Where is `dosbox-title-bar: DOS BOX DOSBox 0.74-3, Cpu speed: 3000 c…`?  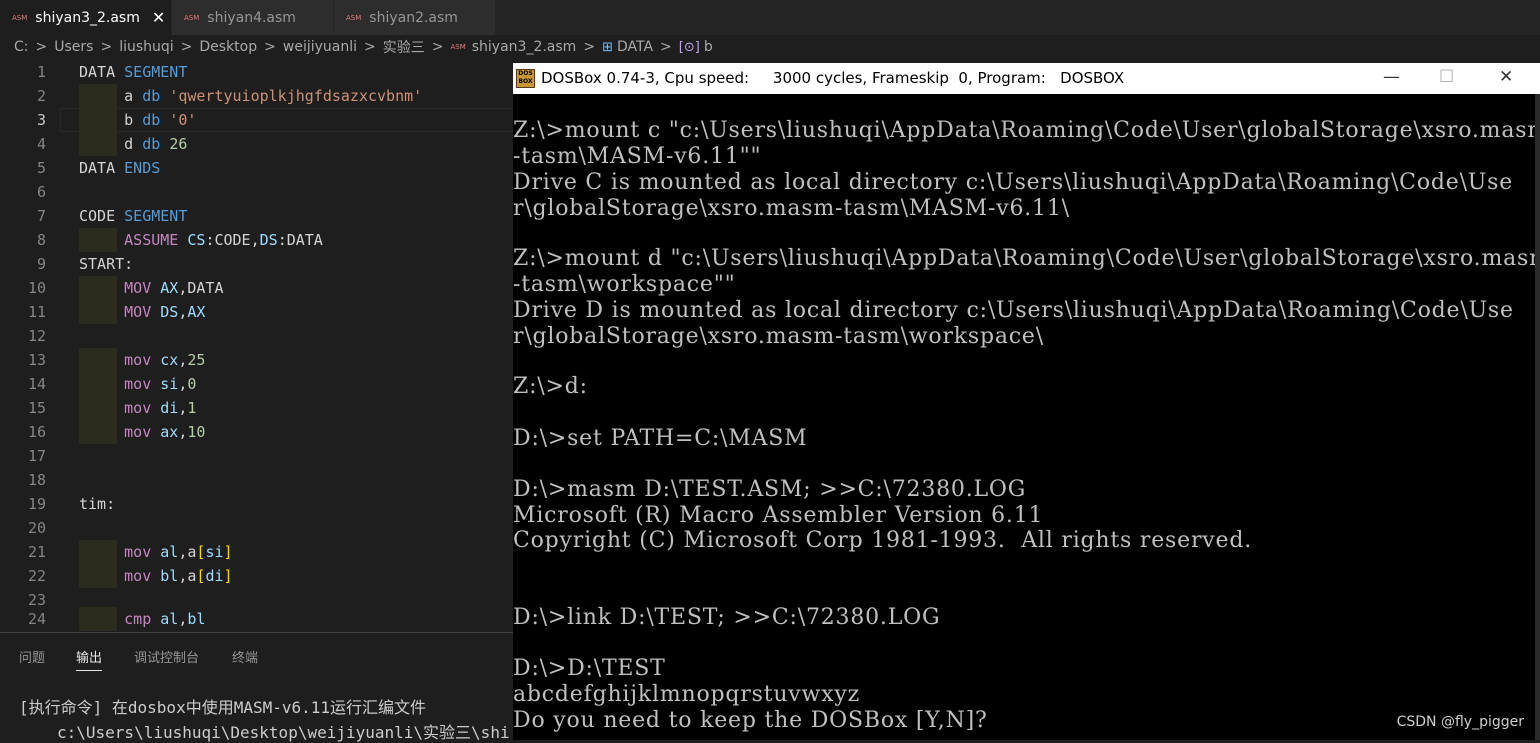 dosbox-title-bar: DOS BOX DOSBox 0.74-3, Cpu speed: 3000 c… is located at coordinates (1026, 78).